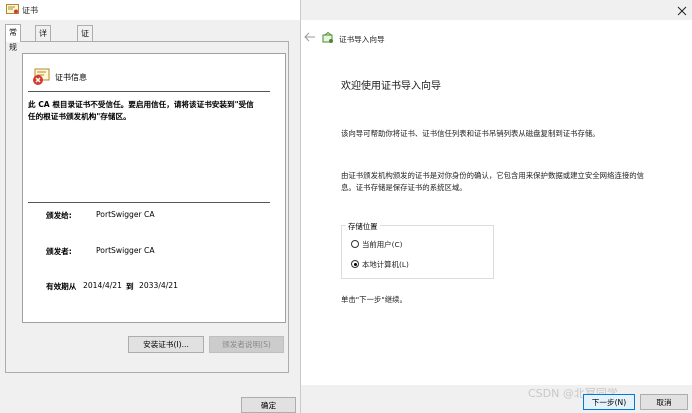  What do you see at coordinates (61, 286) in the screenshot?
I see `valid-from-label: 有效期从` at bounding box center [61, 286].